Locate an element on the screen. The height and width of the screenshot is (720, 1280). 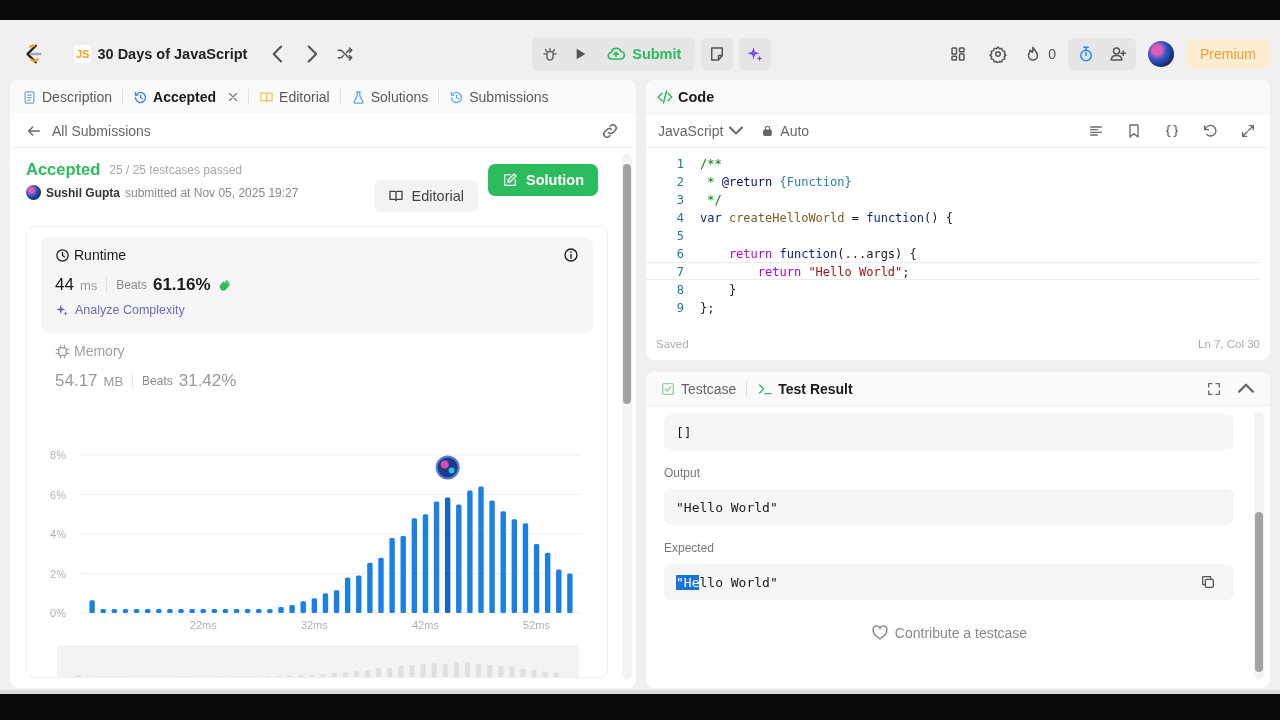
settings-icon is located at coordinates (998, 54).